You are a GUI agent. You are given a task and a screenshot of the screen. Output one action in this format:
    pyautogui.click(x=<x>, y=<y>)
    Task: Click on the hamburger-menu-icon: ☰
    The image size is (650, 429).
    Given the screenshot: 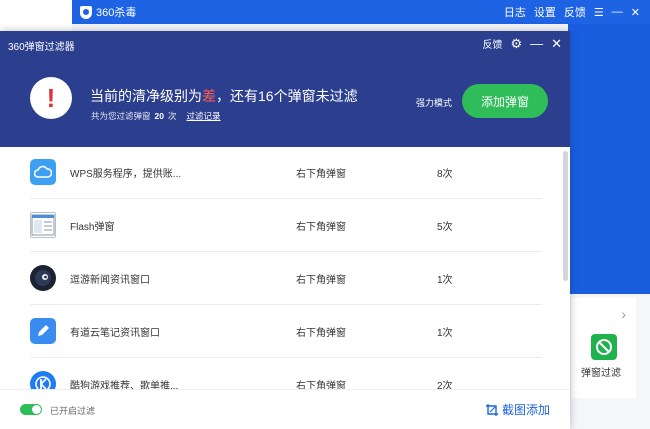 What is the action you would take?
    pyautogui.click(x=599, y=12)
    